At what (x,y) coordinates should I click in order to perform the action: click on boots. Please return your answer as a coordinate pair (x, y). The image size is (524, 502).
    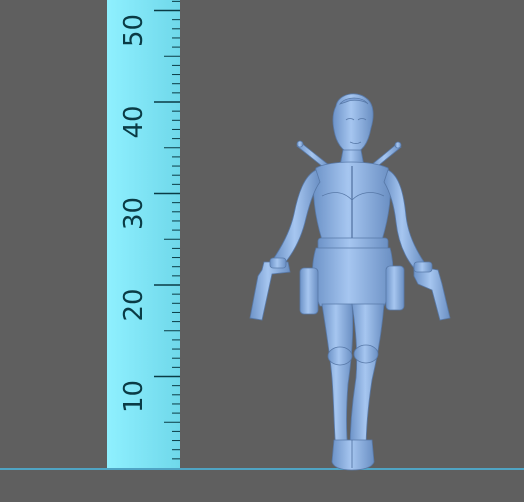
    Looking at the image, I should click on (353, 455).